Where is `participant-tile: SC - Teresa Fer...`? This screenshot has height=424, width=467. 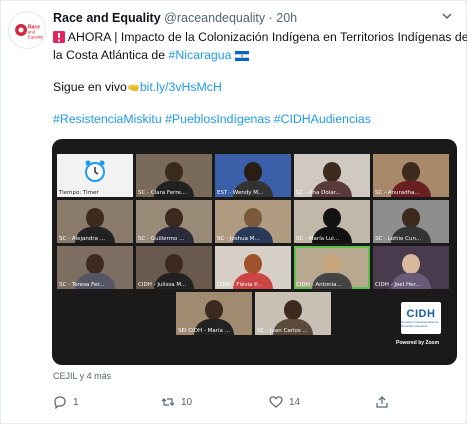
participant-tile: SC - Teresa Fer... is located at coordinates (95, 267).